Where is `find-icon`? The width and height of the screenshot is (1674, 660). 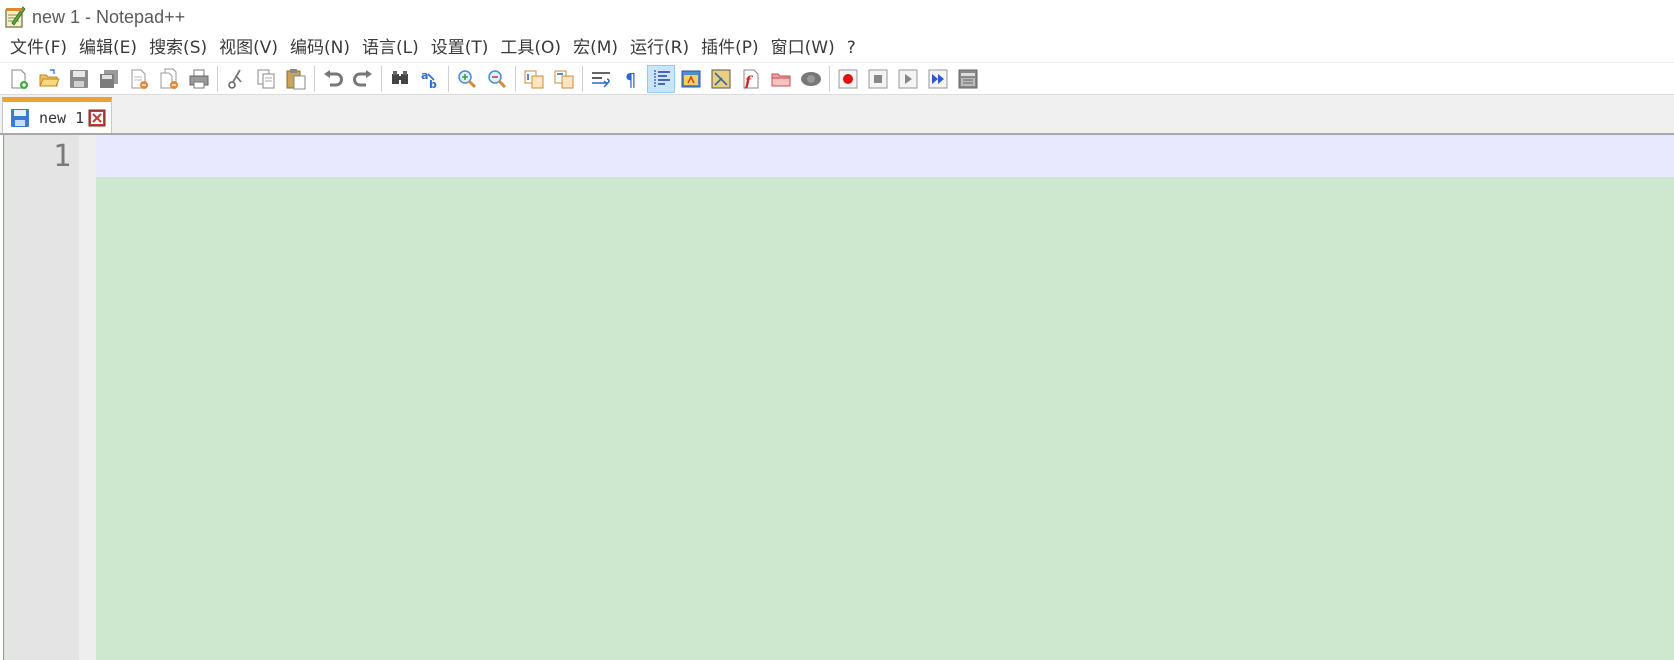
find-icon is located at coordinates (400, 79).